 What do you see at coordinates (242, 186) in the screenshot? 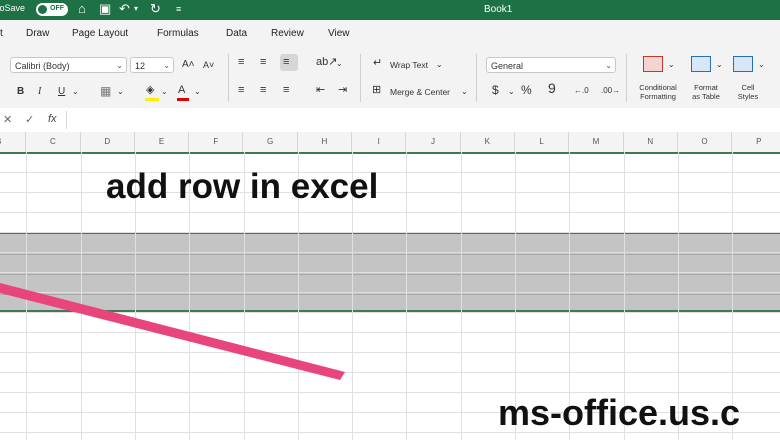
I see `overlay-title: add row in excel` at bounding box center [242, 186].